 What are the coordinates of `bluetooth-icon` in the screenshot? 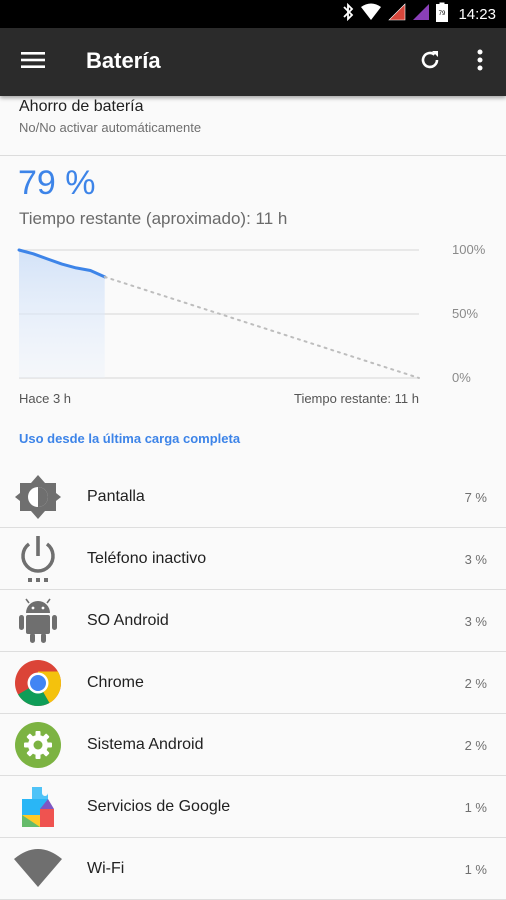 It's located at (348, 14).